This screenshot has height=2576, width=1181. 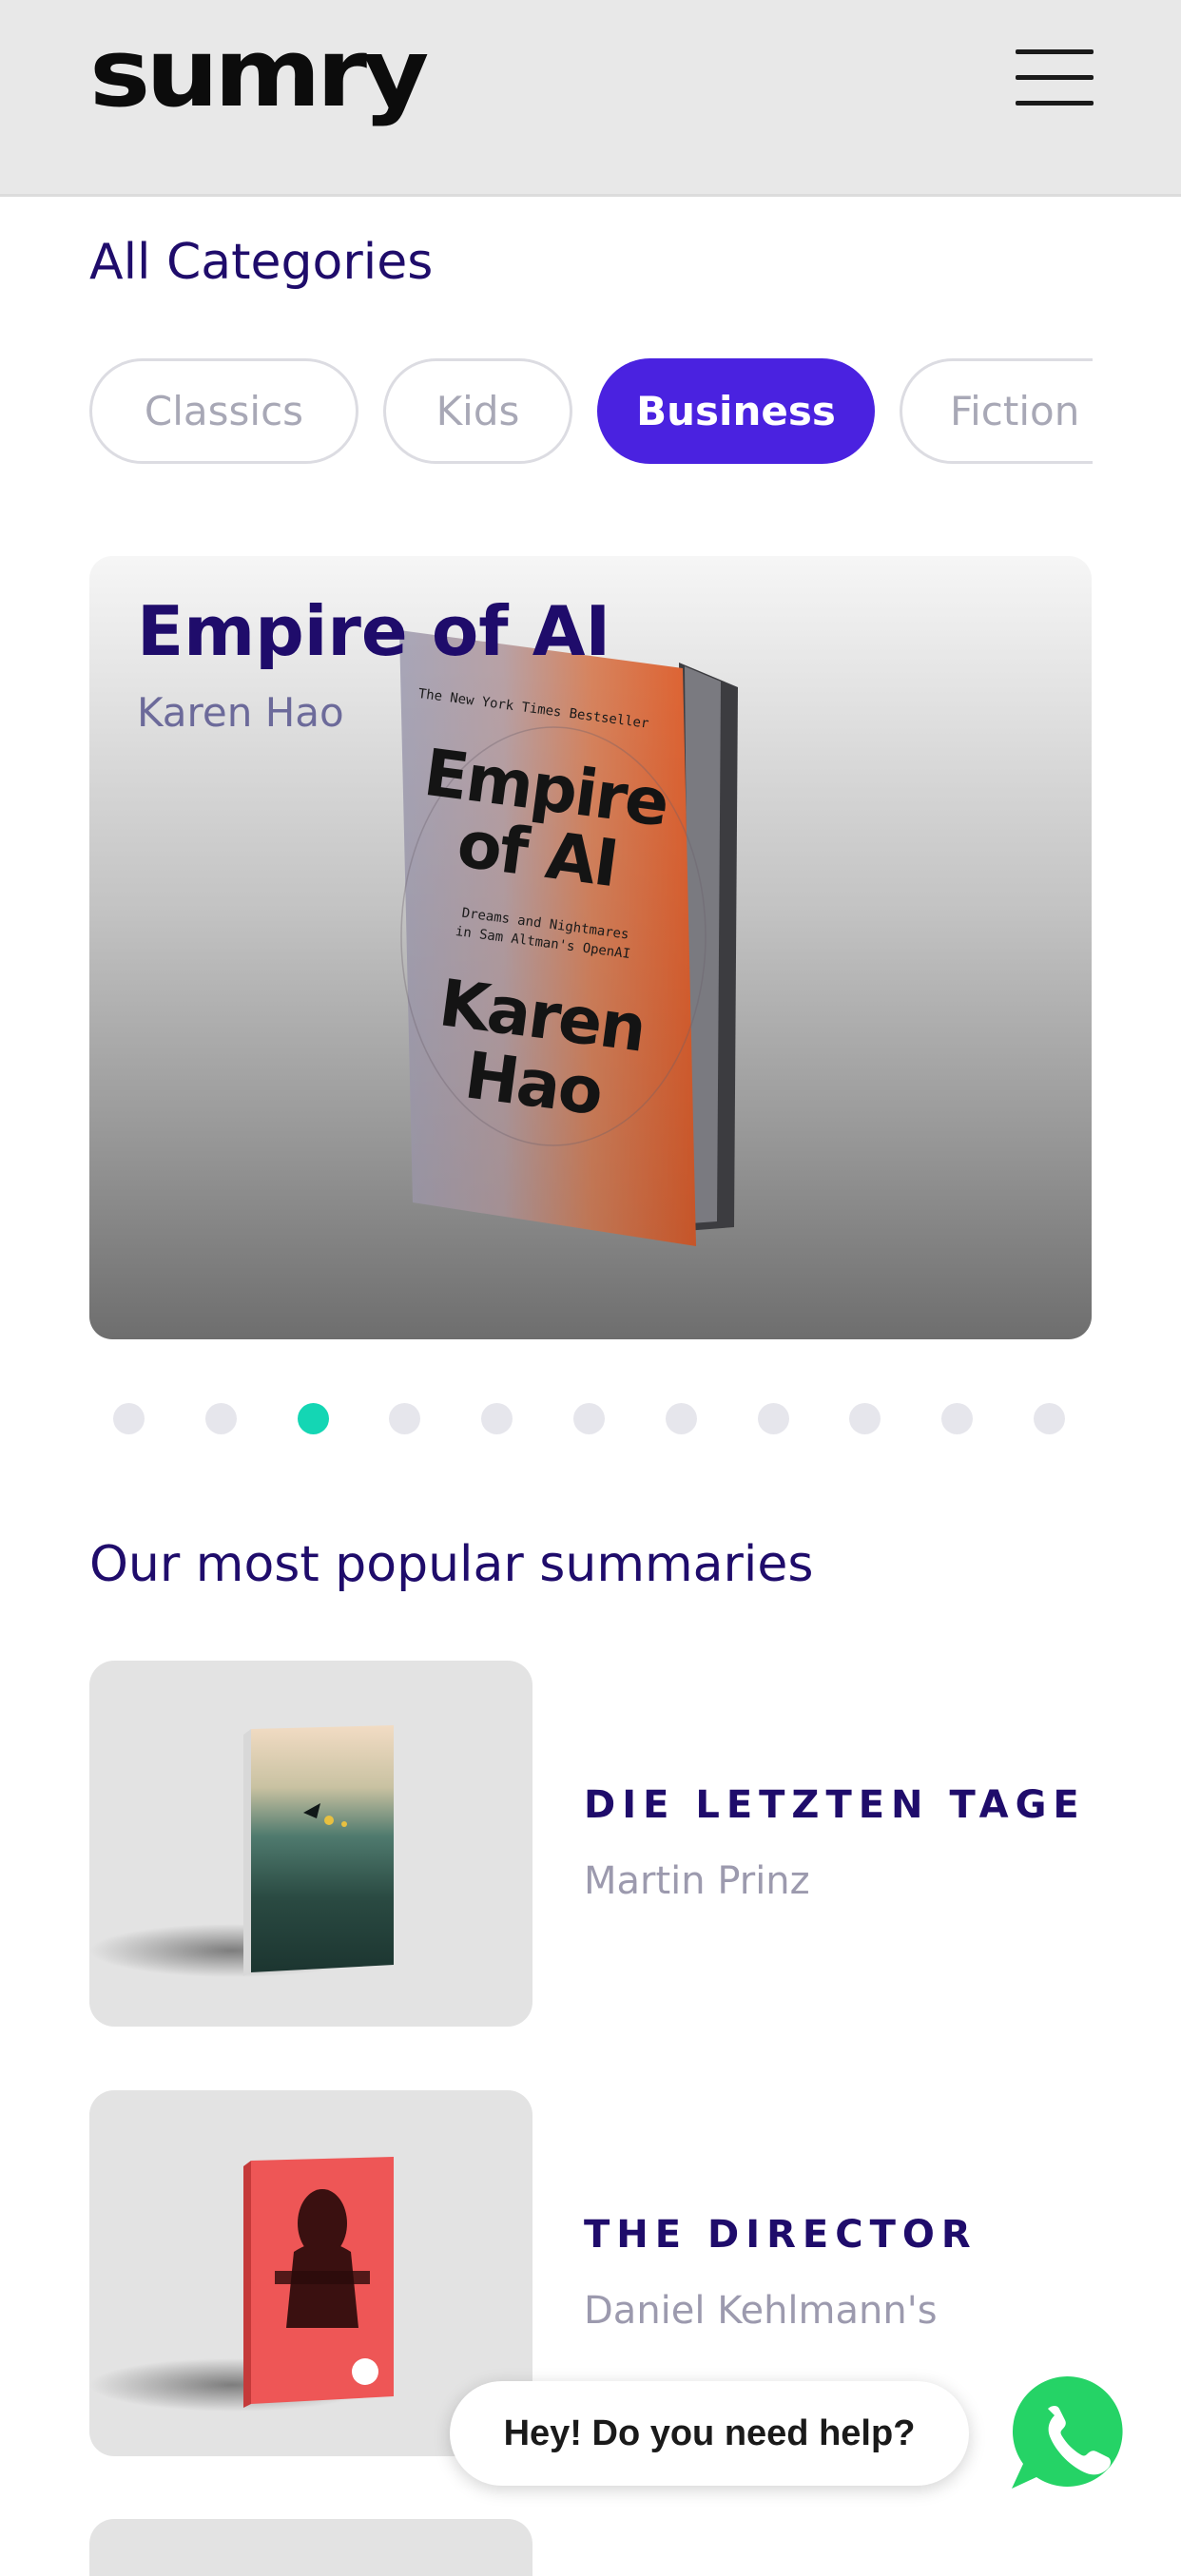 I want to click on chip-business: Business, so click(x=736, y=411).